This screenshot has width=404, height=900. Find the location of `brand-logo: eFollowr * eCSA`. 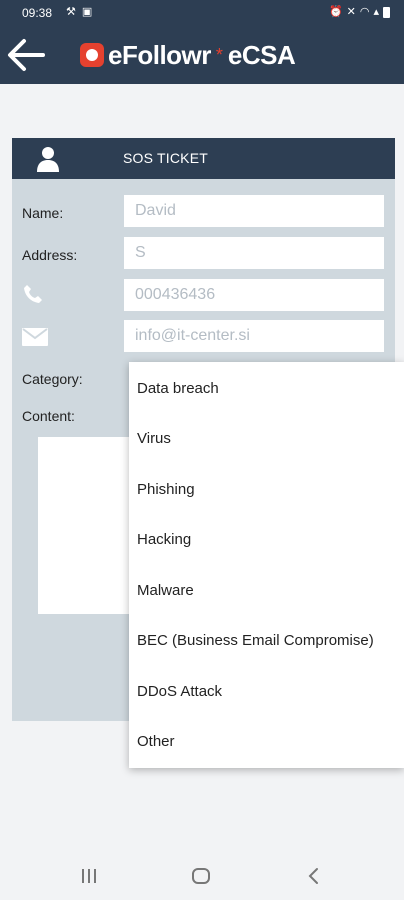

brand-logo: eFollowr * eCSA is located at coordinates (188, 54).